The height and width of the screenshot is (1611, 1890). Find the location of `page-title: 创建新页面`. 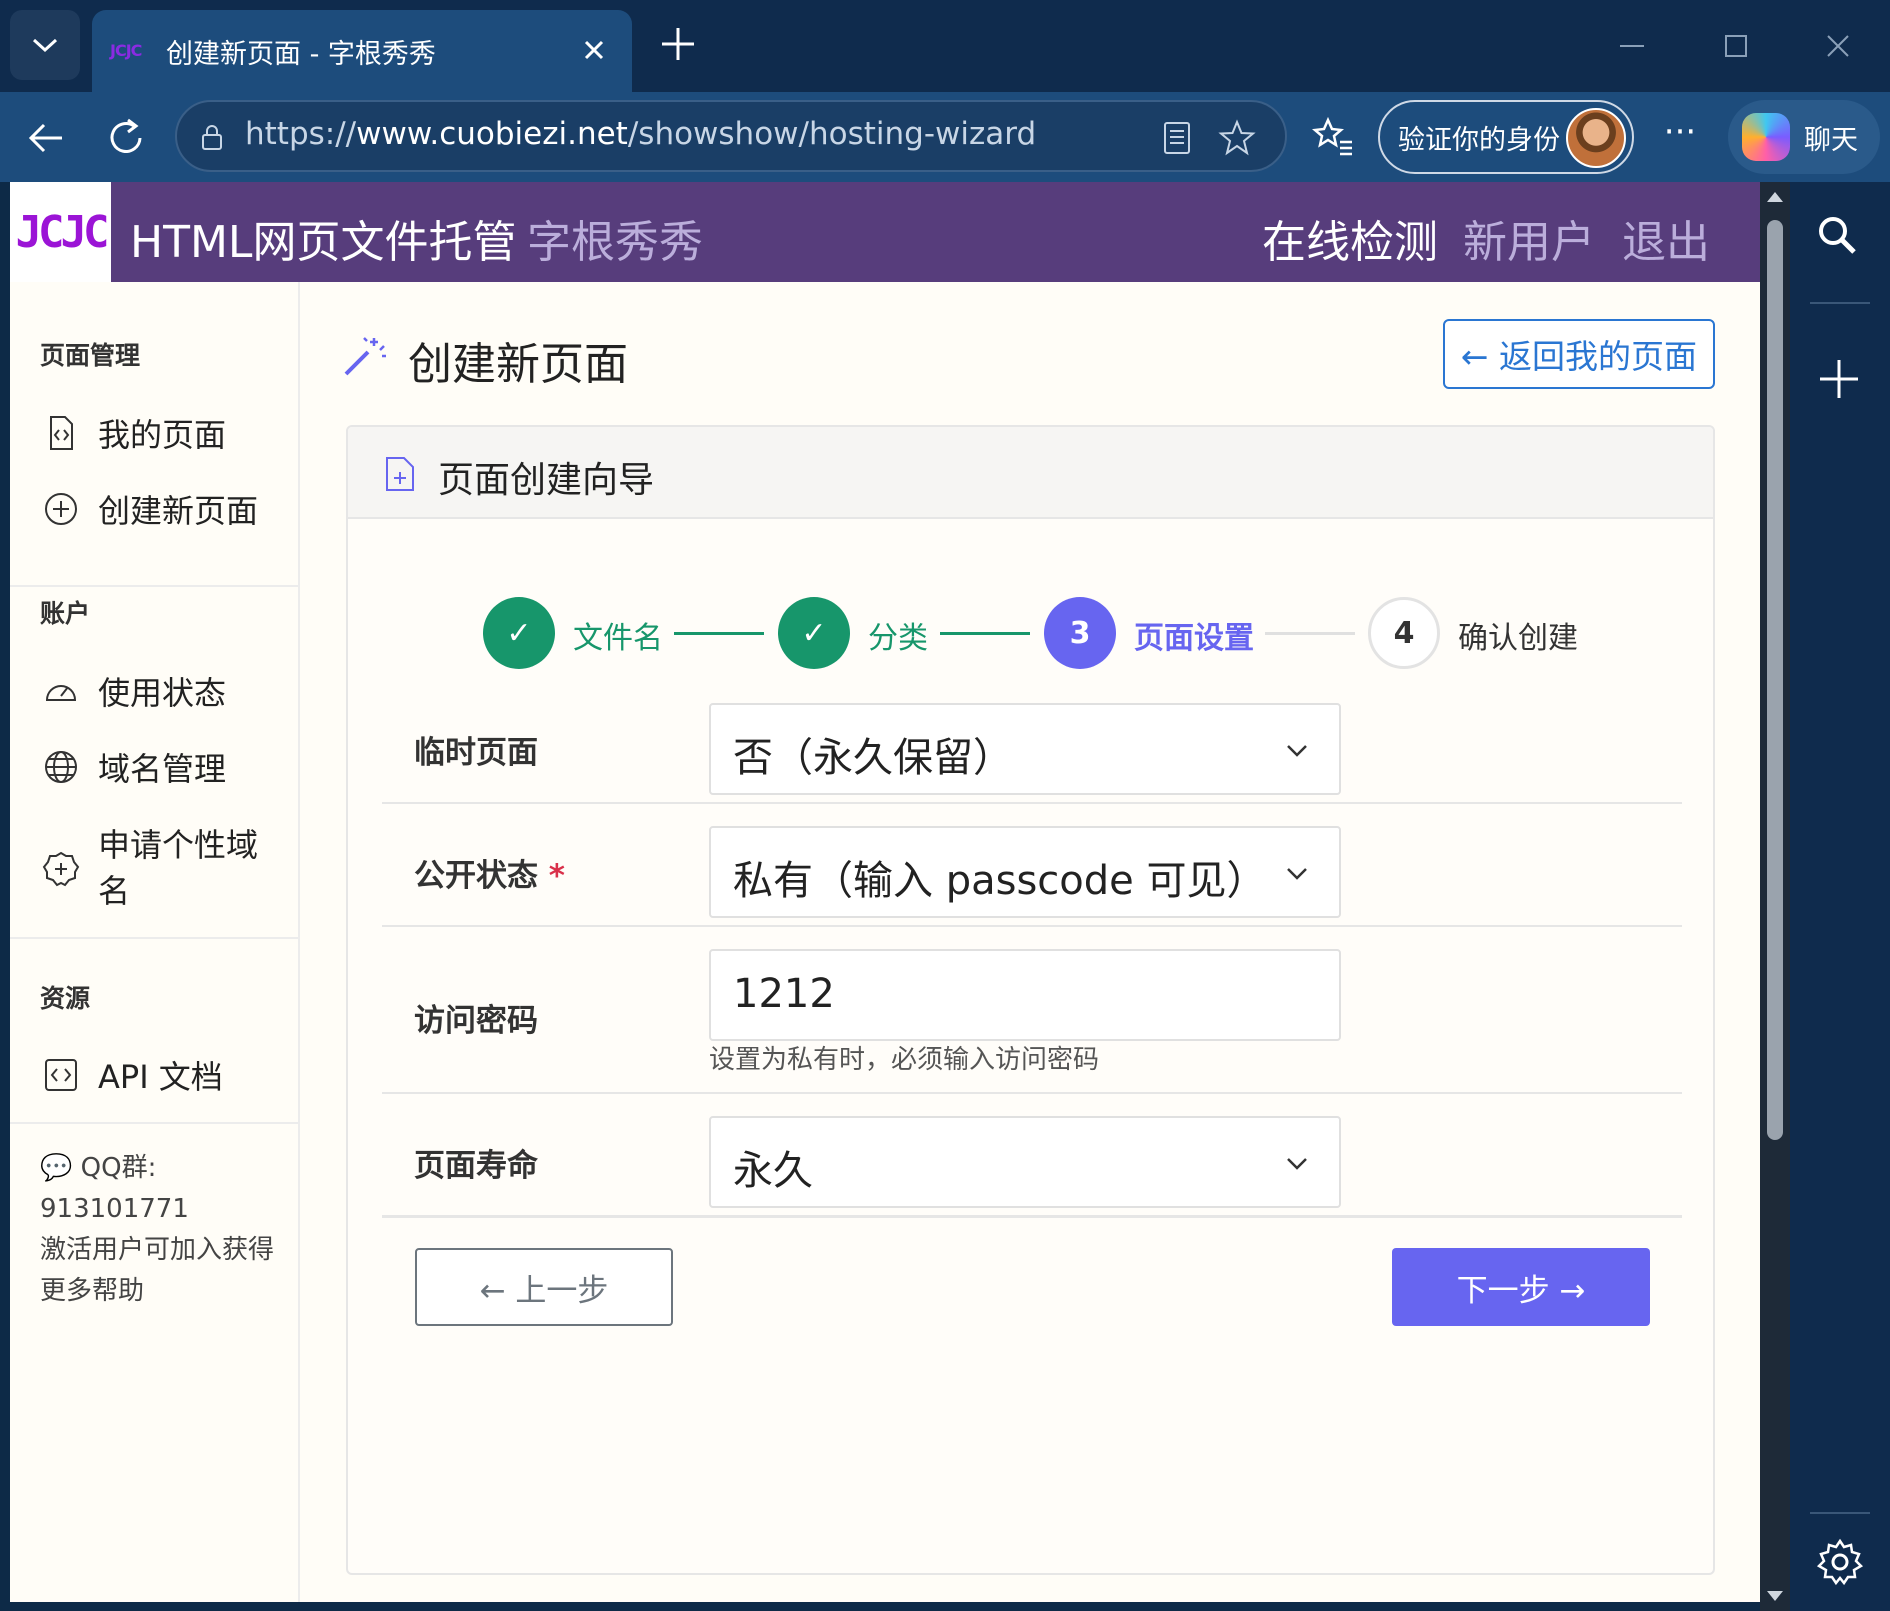

page-title: 创建新页面 is located at coordinates (518, 364).